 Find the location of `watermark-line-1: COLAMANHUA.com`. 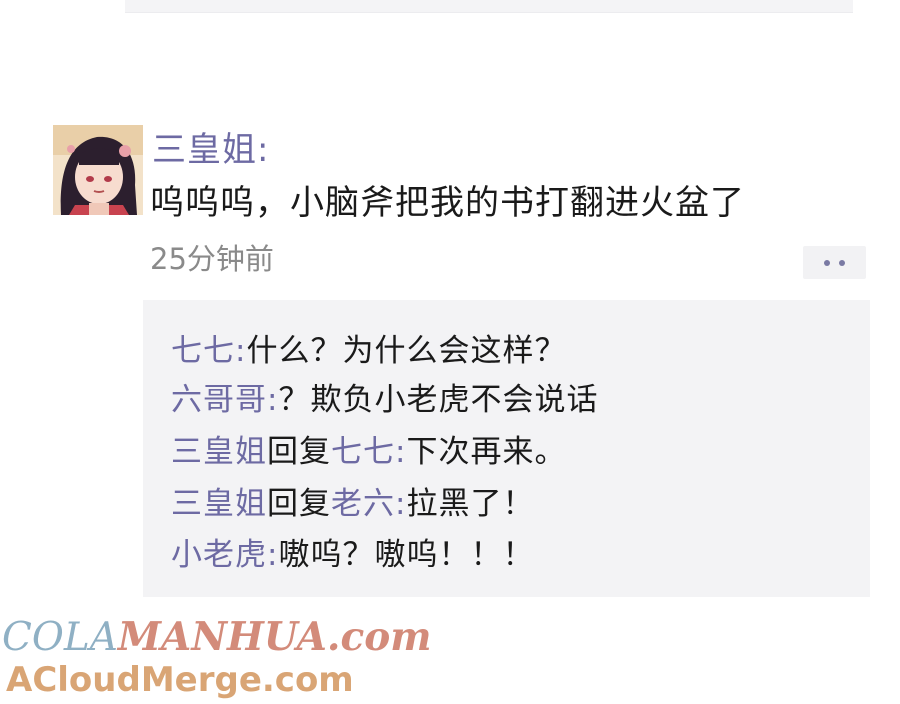

watermark-line-1: COLAMANHUA.com is located at coordinates (217, 637).